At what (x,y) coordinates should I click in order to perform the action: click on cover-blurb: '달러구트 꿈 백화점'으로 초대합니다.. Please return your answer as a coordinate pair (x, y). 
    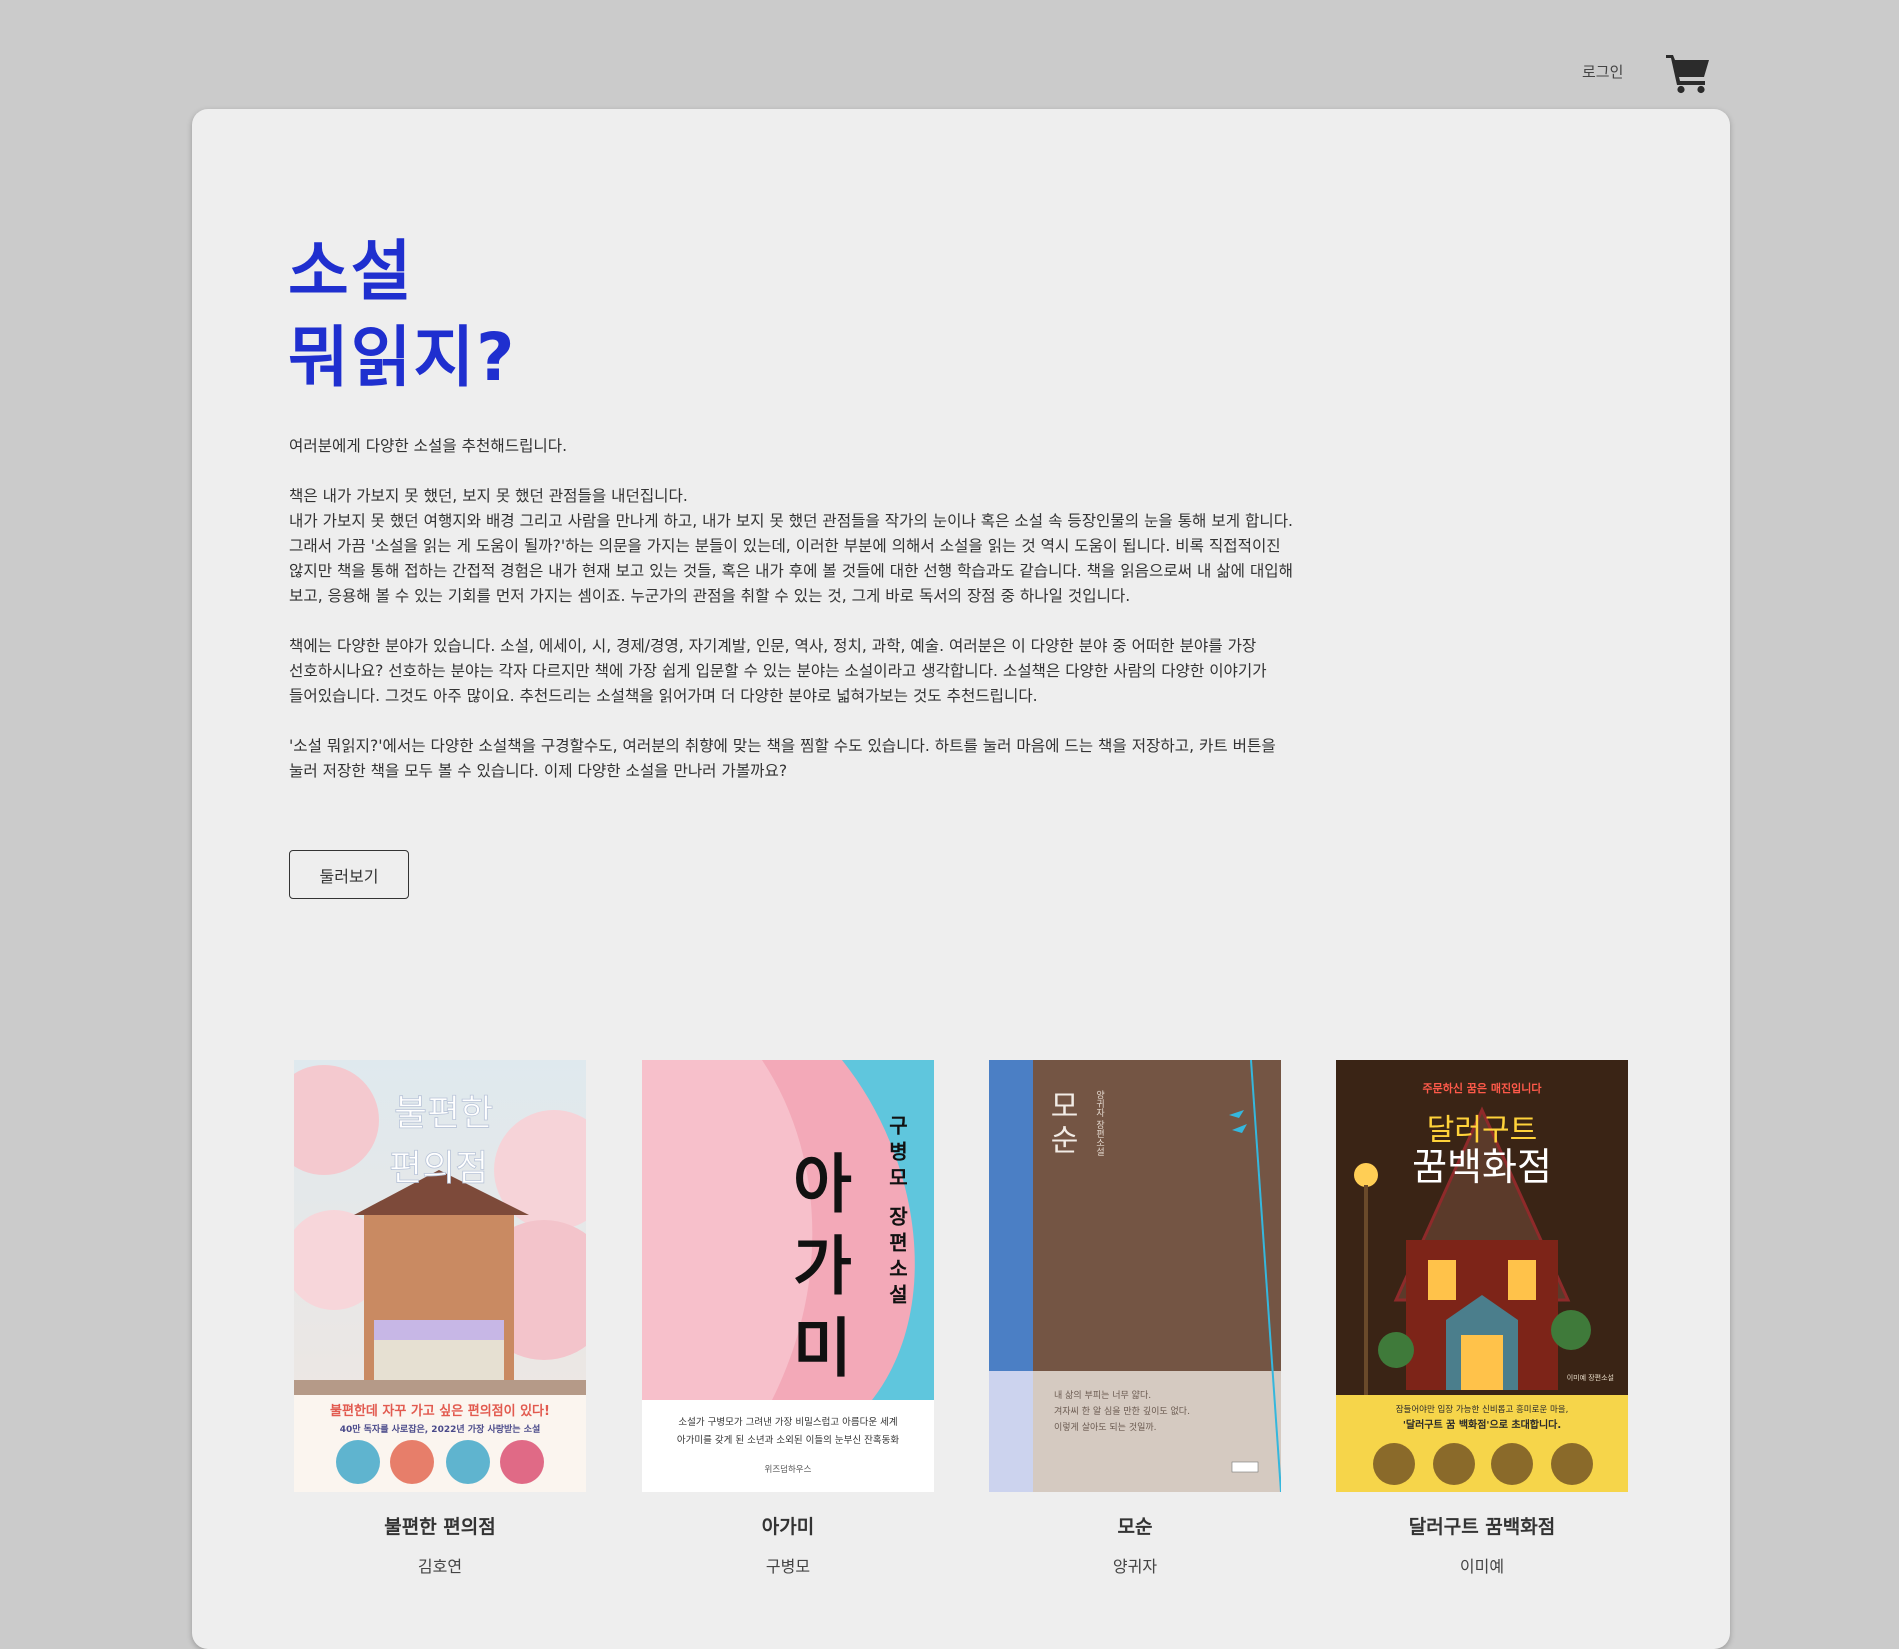
    Looking at the image, I should click on (1482, 1424).